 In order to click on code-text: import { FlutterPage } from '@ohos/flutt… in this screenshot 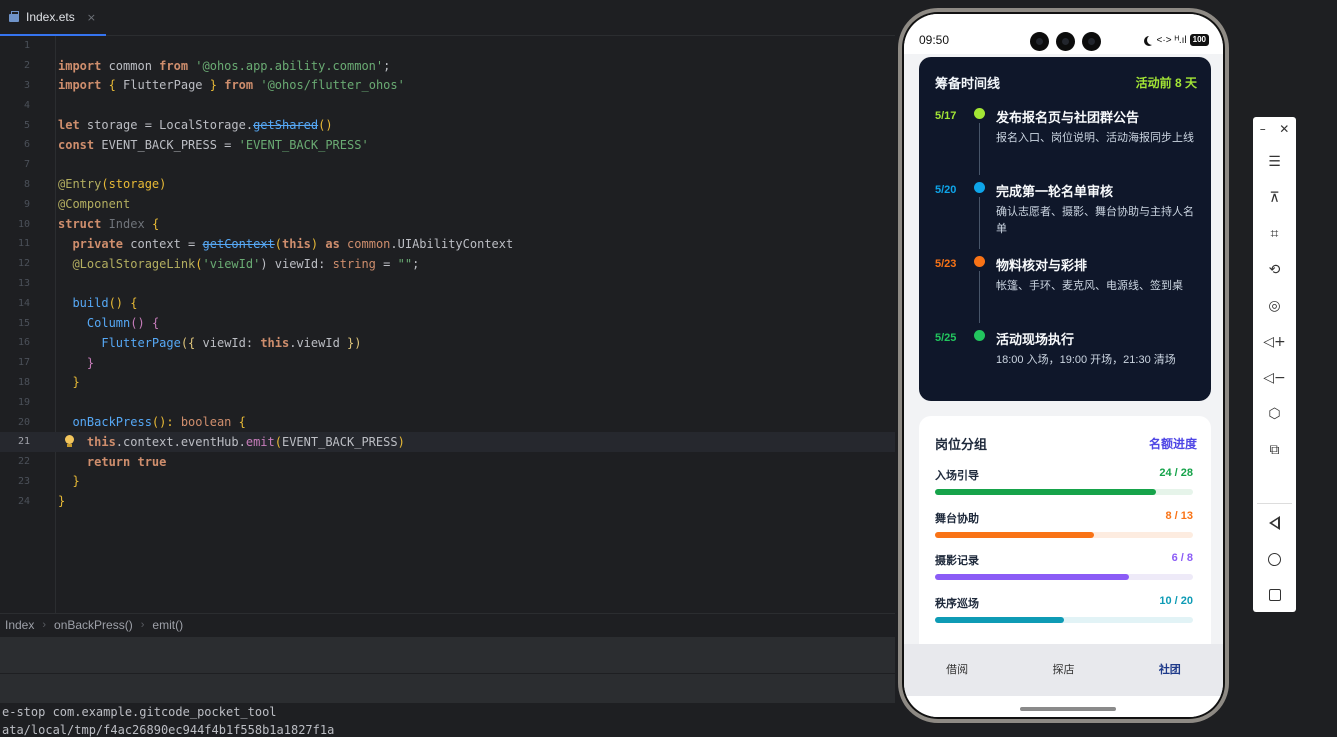, I will do `click(231, 85)`.